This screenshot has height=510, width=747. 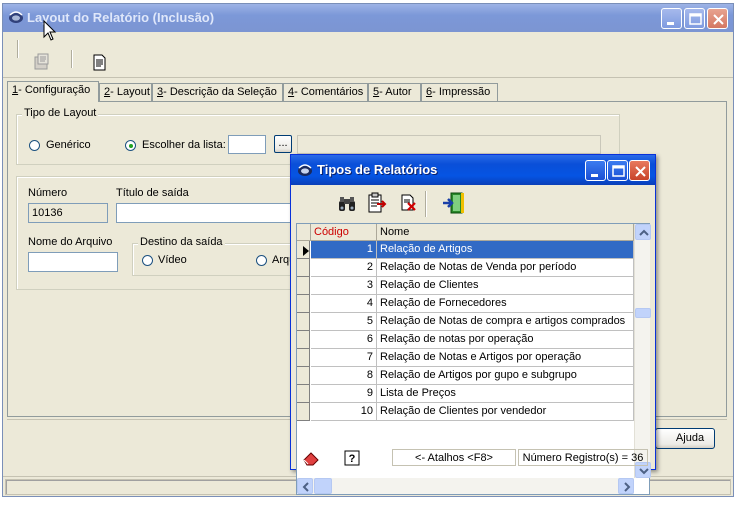 What do you see at coordinates (344, 304) in the screenshot?
I see `cell-codigo: 4` at bounding box center [344, 304].